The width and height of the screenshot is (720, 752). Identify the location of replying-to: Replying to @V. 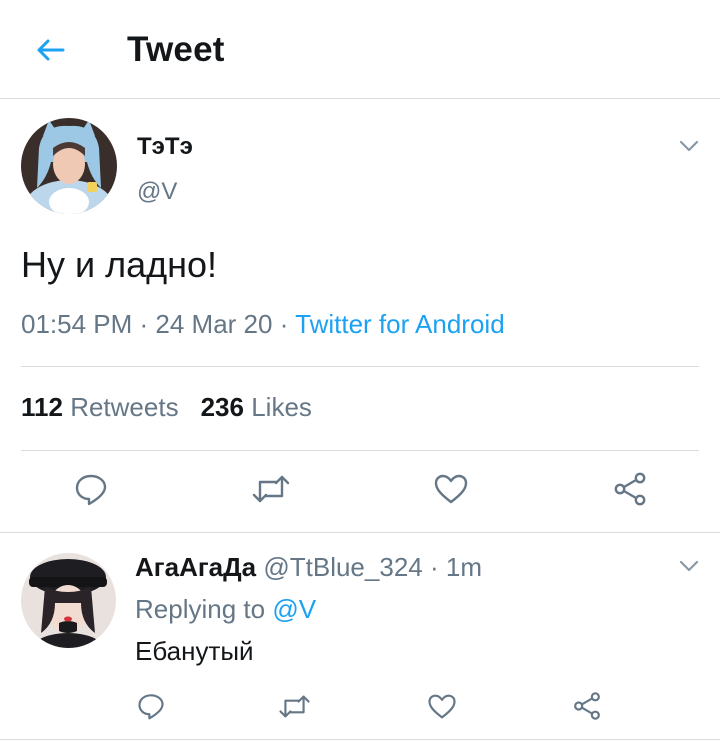
(225, 609).